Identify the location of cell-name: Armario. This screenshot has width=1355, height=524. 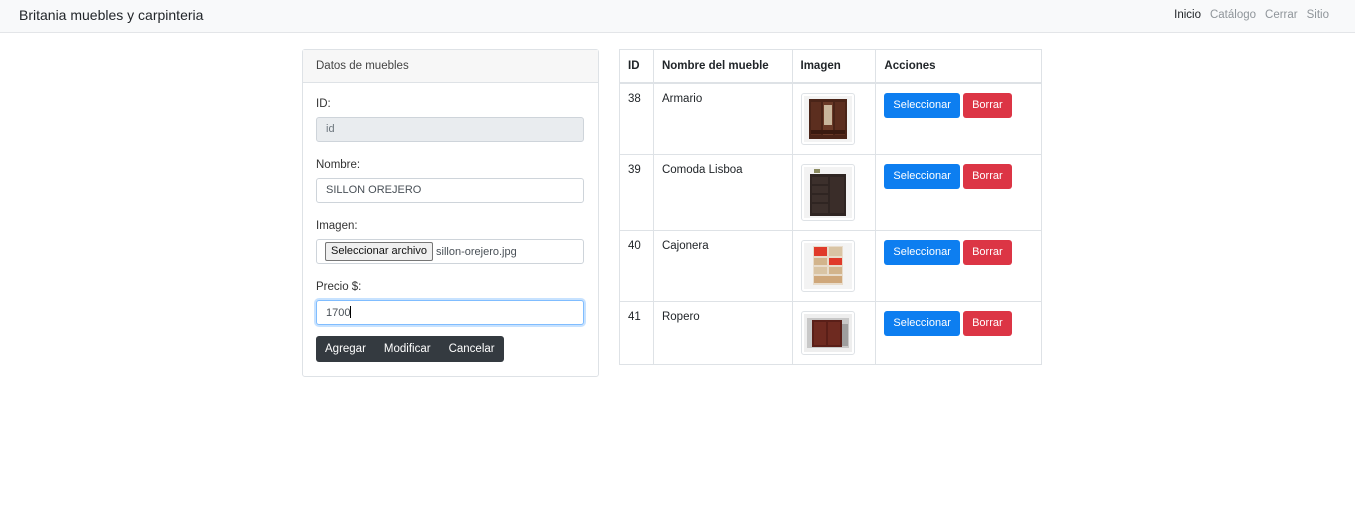
(722, 118).